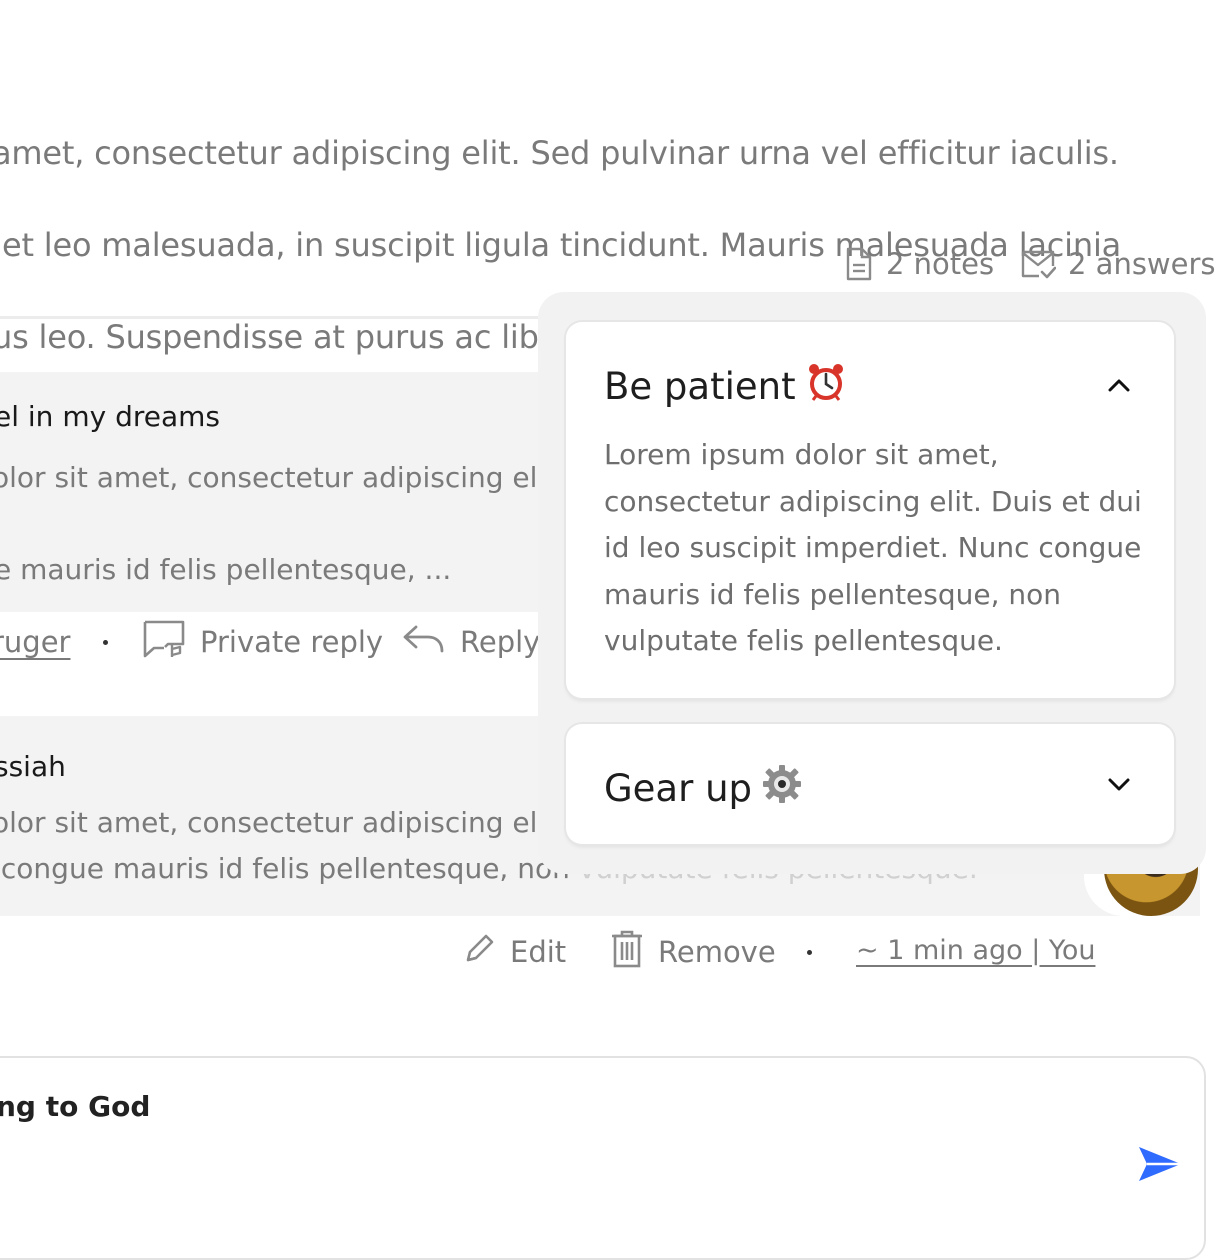 Image resolution: width=1232 pixels, height=1260 pixels. Describe the element at coordinates (1119, 785) in the screenshot. I see `expand-chevron-down-icon` at that location.